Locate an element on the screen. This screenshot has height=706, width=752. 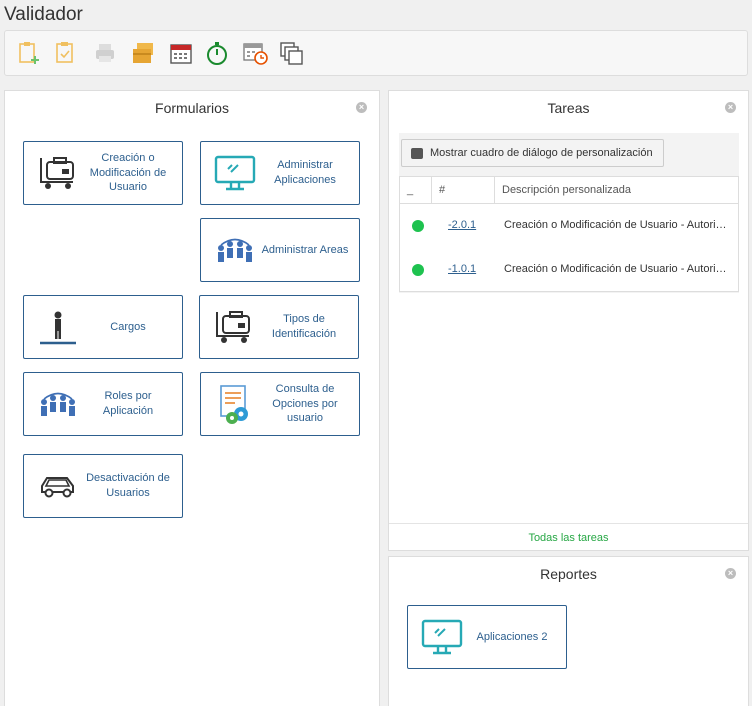
calendar-clock-icon is located at coordinates (255, 53).